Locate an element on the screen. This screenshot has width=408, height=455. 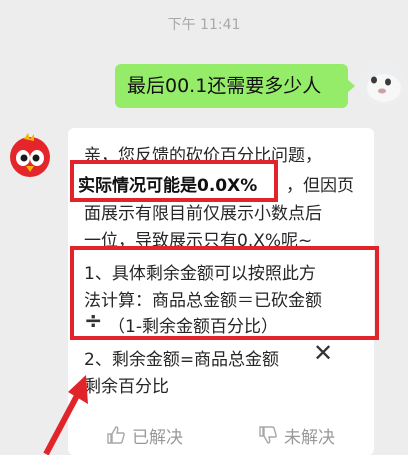
red-arrow-annotation is located at coordinates (65, 415).